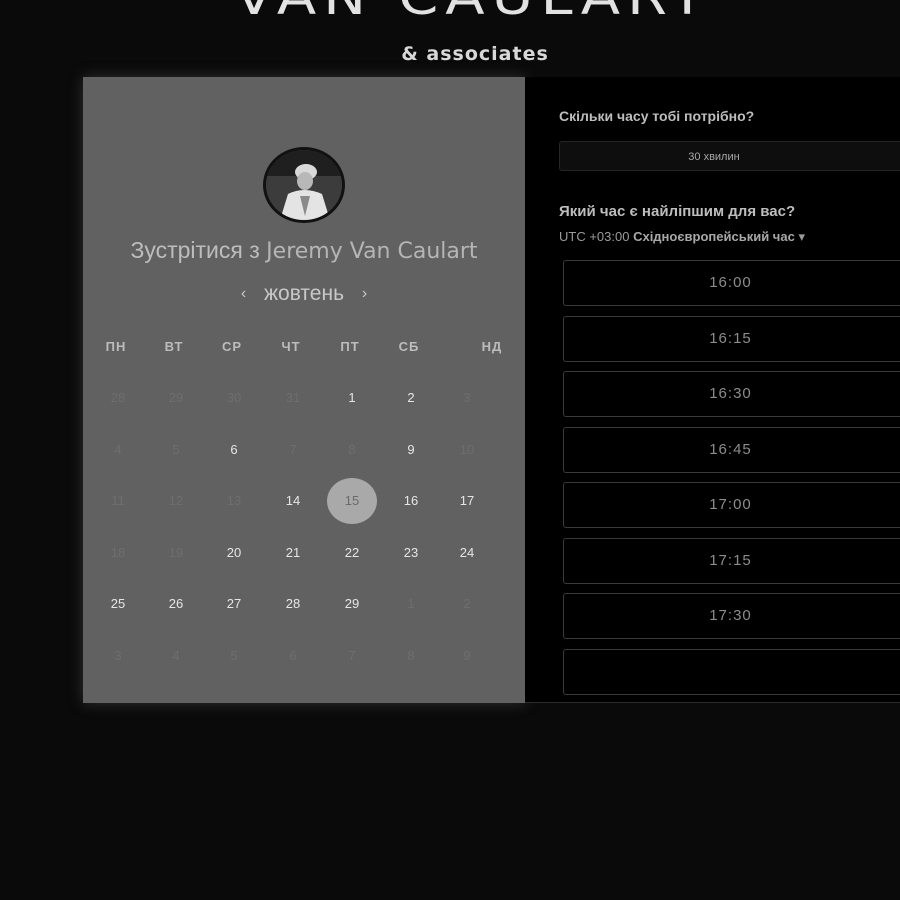  I want to click on time-slot-button: 16:45, so click(731, 449).